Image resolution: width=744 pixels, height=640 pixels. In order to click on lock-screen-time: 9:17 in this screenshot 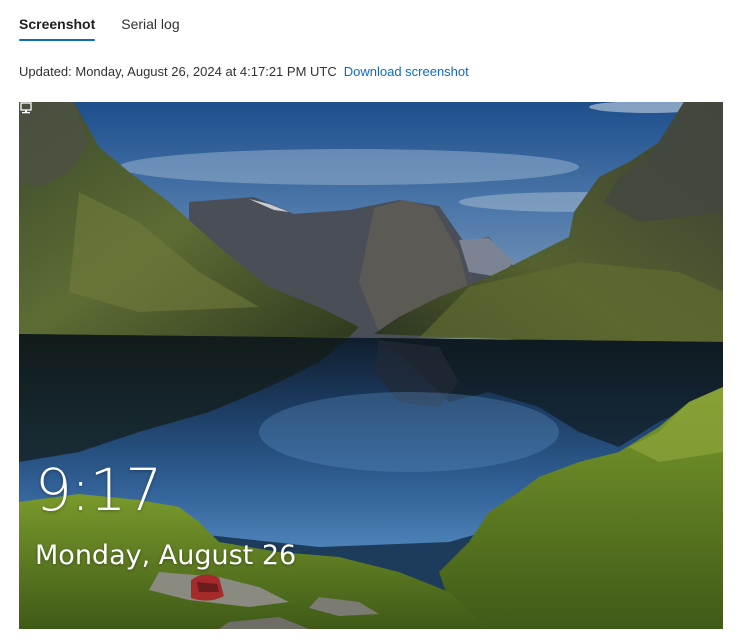, I will do `click(98, 490)`.